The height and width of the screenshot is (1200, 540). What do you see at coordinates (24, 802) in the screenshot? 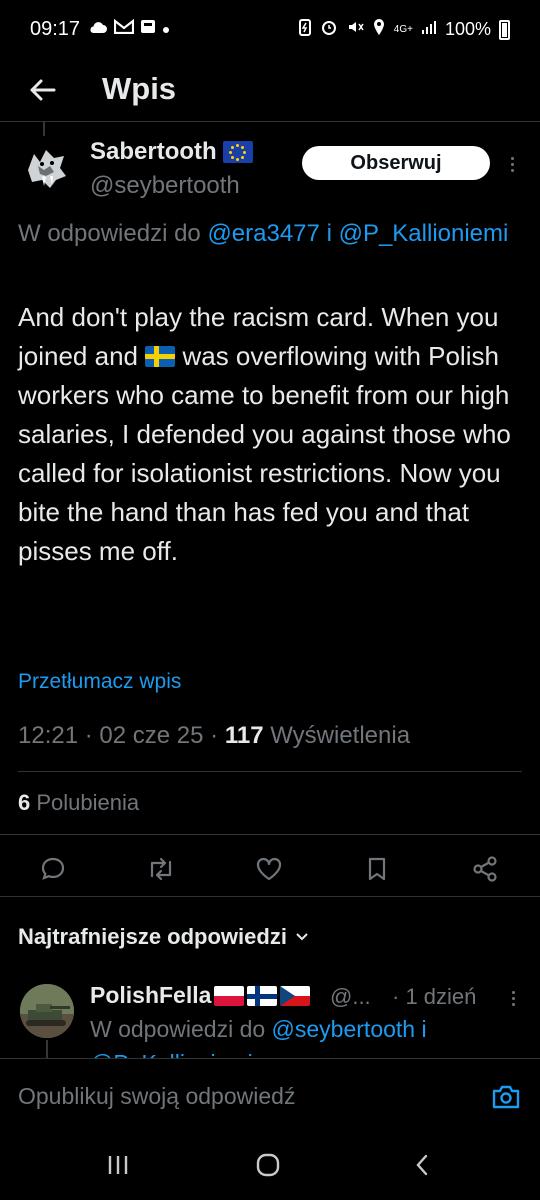
I see `likes-count: 6` at bounding box center [24, 802].